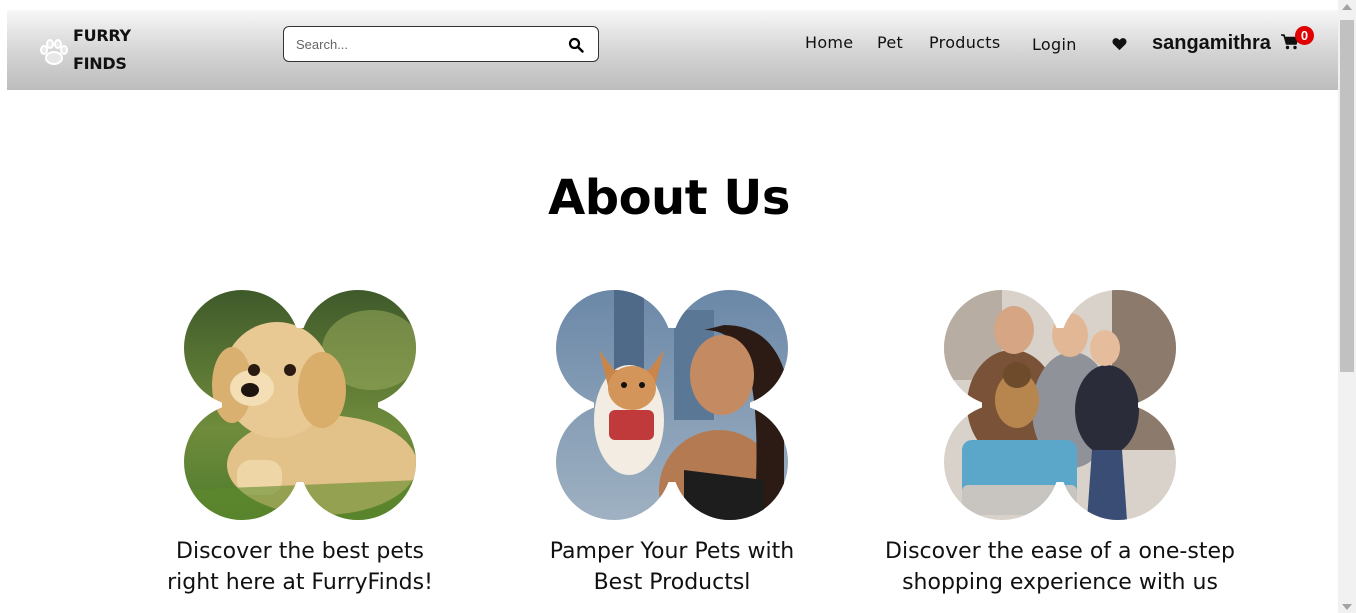  Describe the element at coordinates (1211, 43) in the screenshot. I see `username: sangamithra` at that location.